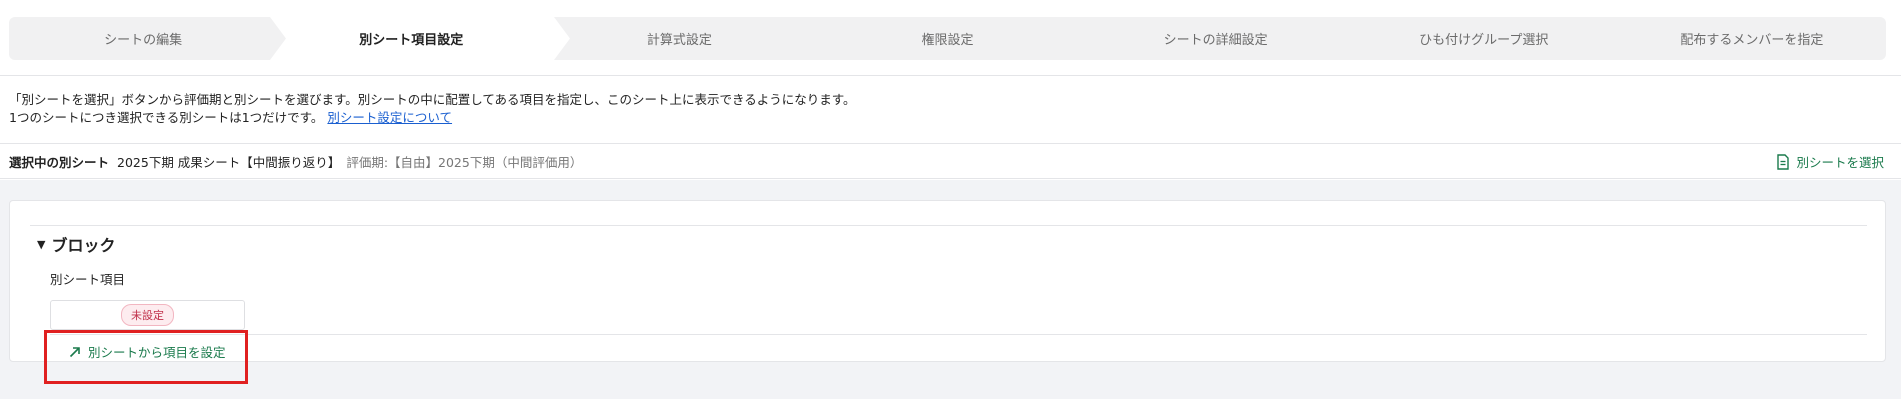 This screenshot has height=399, width=1901. Describe the element at coordinates (389, 117) in the screenshot. I see `help-link: 別シート設定について` at that location.